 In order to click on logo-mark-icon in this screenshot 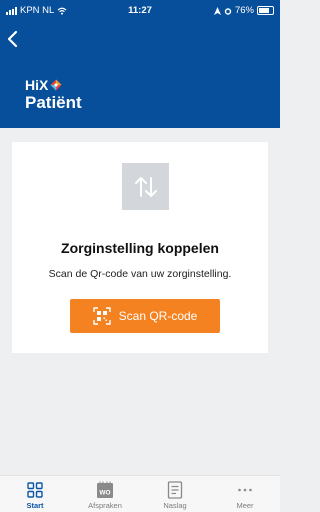, I will do `click(56, 85)`.